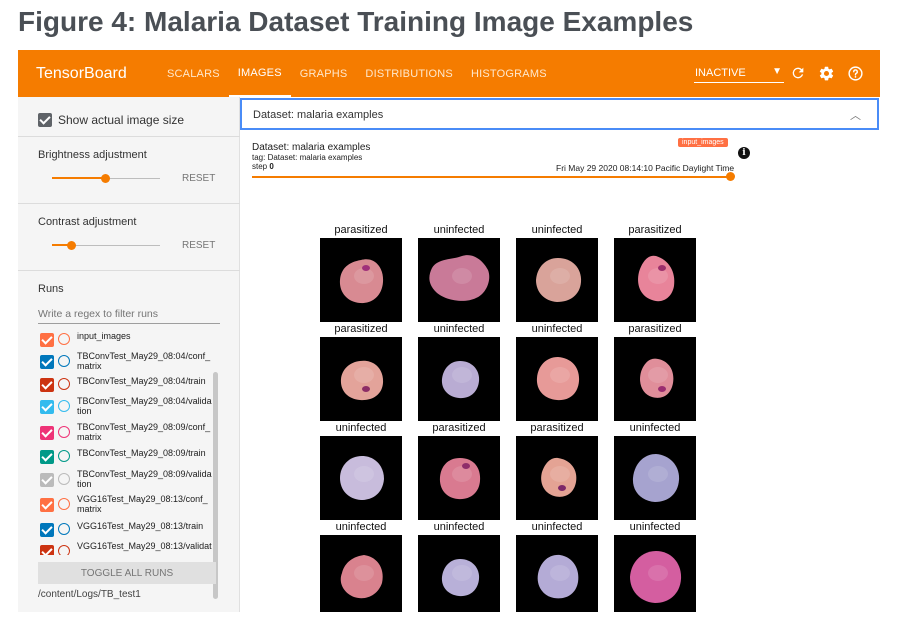 The width and height of the screenshot is (924, 618). I want to click on step-value: 0, so click(271, 166).